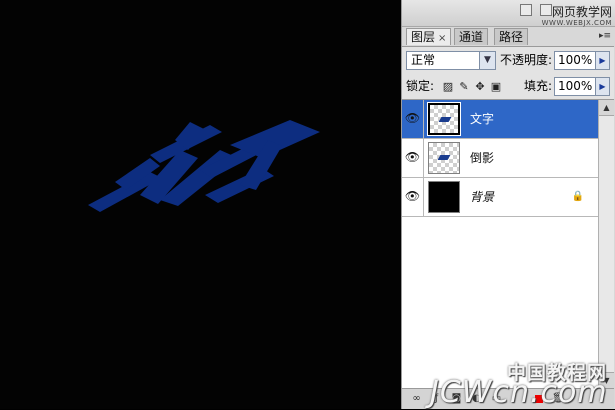  What do you see at coordinates (526, 60) in the screenshot?
I see `opacity-label: 不透明度:` at bounding box center [526, 60].